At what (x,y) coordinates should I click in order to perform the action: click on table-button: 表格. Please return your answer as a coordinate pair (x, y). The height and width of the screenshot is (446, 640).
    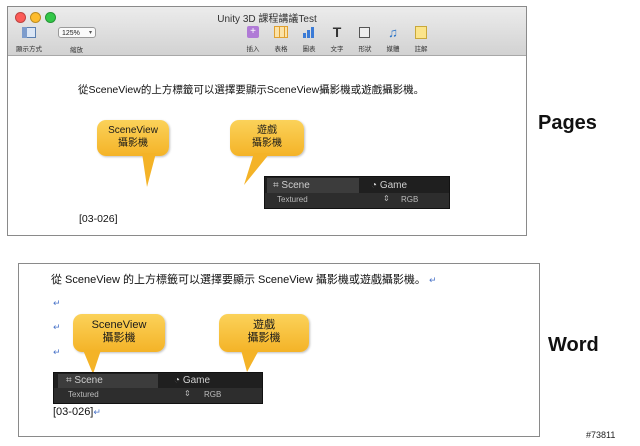
    Looking at the image, I should click on (281, 39).